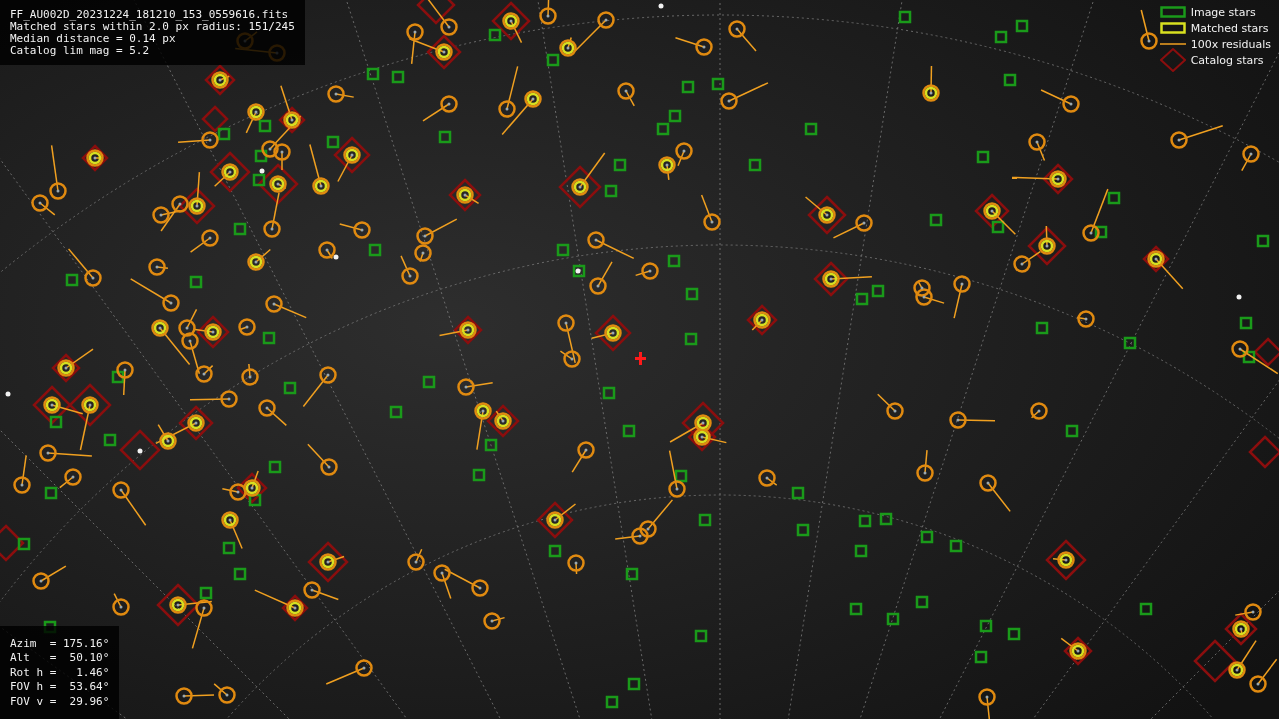 The width and height of the screenshot is (1279, 719). What do you see at coordinates (1172, 44) in the screenshot?
I see `line-icon` at bounding box center [1172, 44].